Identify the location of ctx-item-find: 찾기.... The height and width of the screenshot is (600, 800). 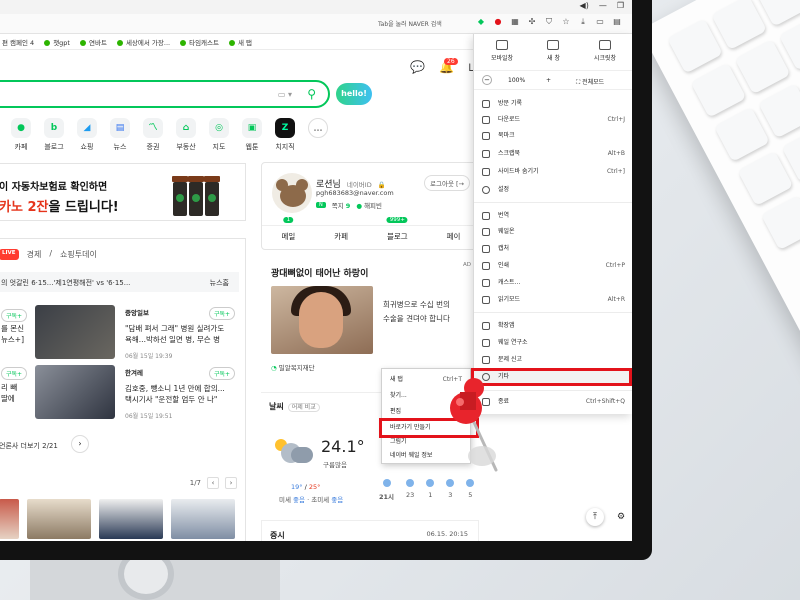
(427, 396).